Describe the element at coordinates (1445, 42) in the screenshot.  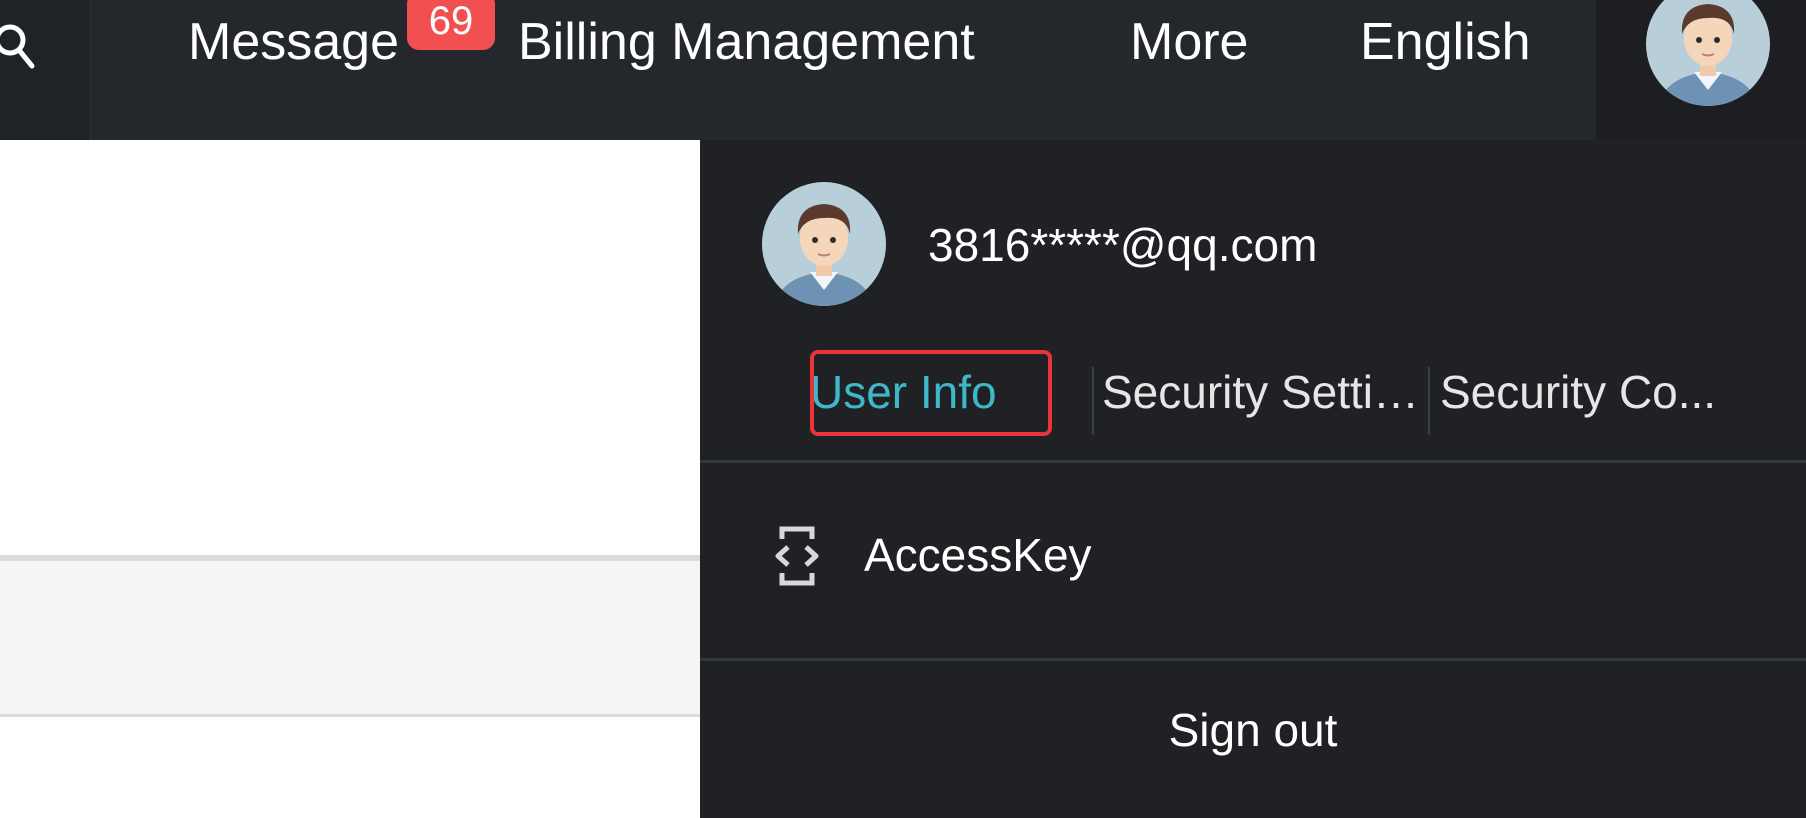
I see `nav-language: English` at that location.